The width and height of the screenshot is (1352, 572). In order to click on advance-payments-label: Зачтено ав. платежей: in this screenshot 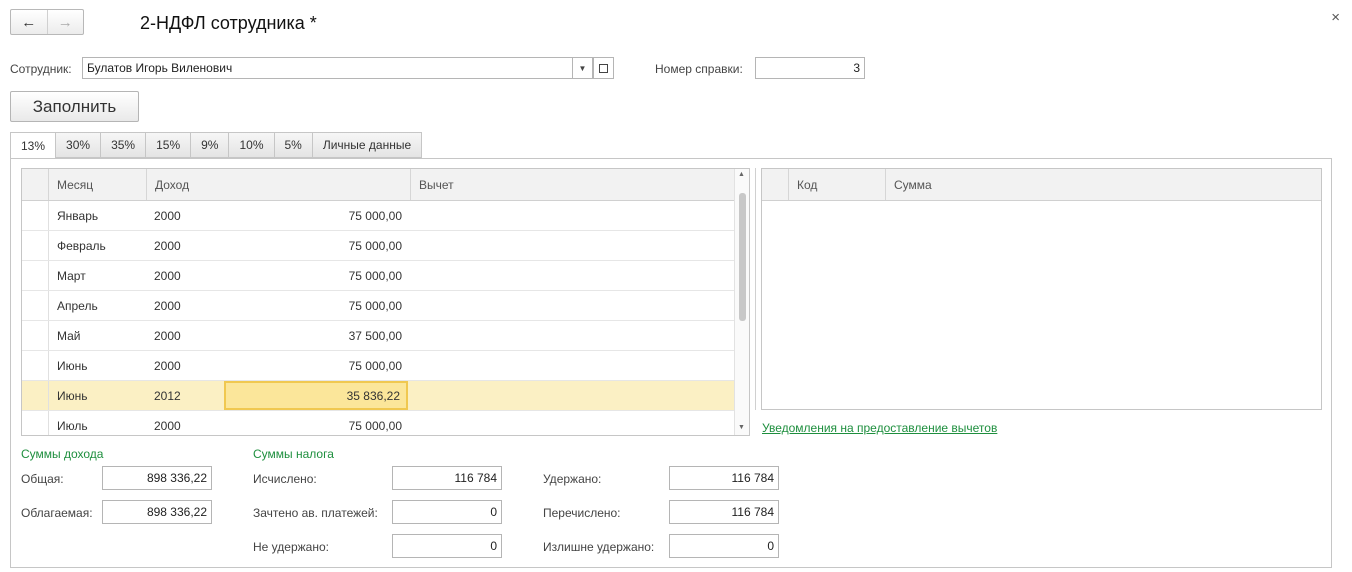, I will do `click(315, 513)`.